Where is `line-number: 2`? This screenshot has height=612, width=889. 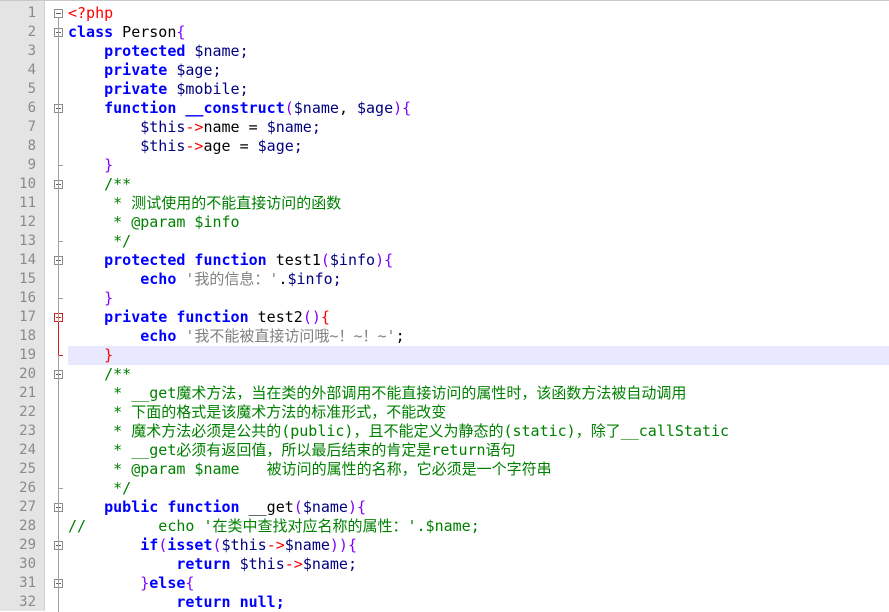 line-number: 2 is located at coordinates (31, 32).